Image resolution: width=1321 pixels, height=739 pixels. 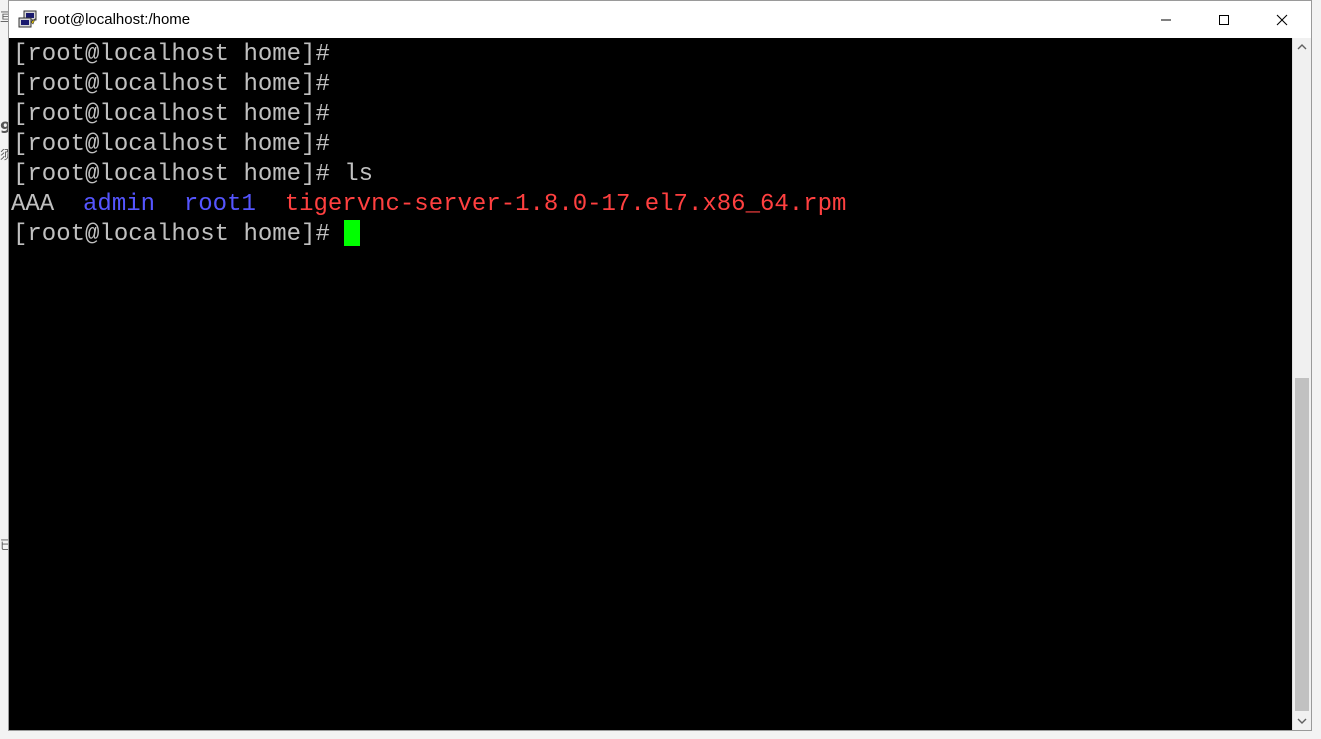 I want to click on maximize-button, so click(x=1224, y=19).